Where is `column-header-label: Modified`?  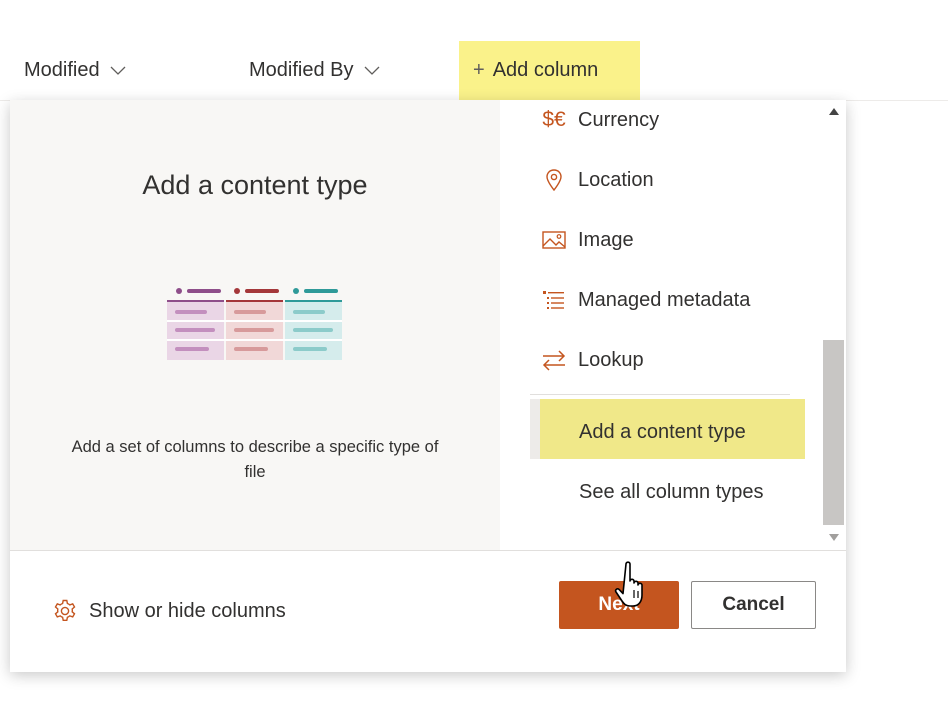 column-header-label: Modified is located at coordinates (62, 69).